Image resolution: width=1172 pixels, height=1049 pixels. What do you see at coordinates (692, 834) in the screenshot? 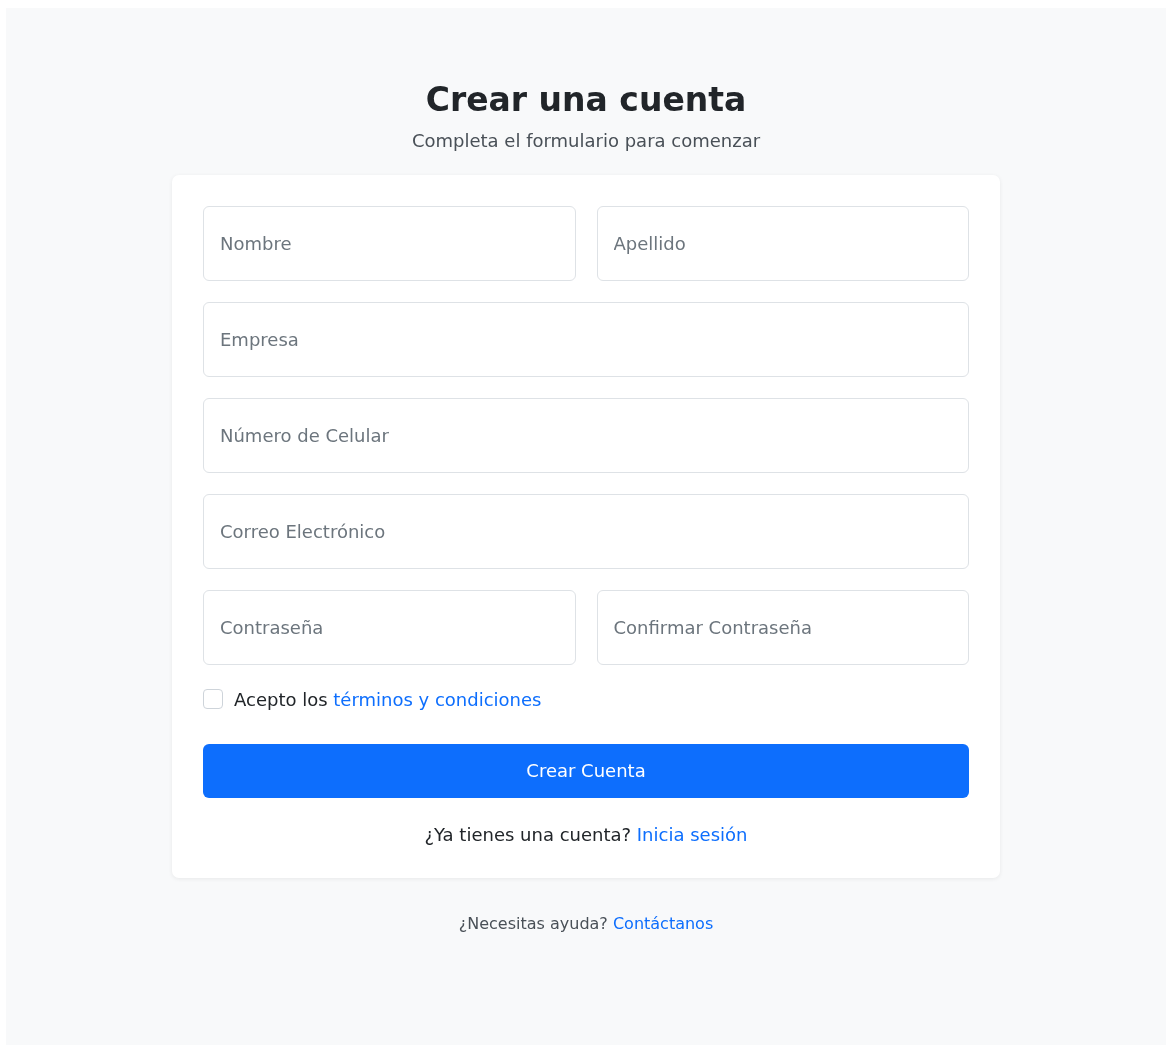
I see `login-link: Inicia sesión` at bounding box center [692, 834].